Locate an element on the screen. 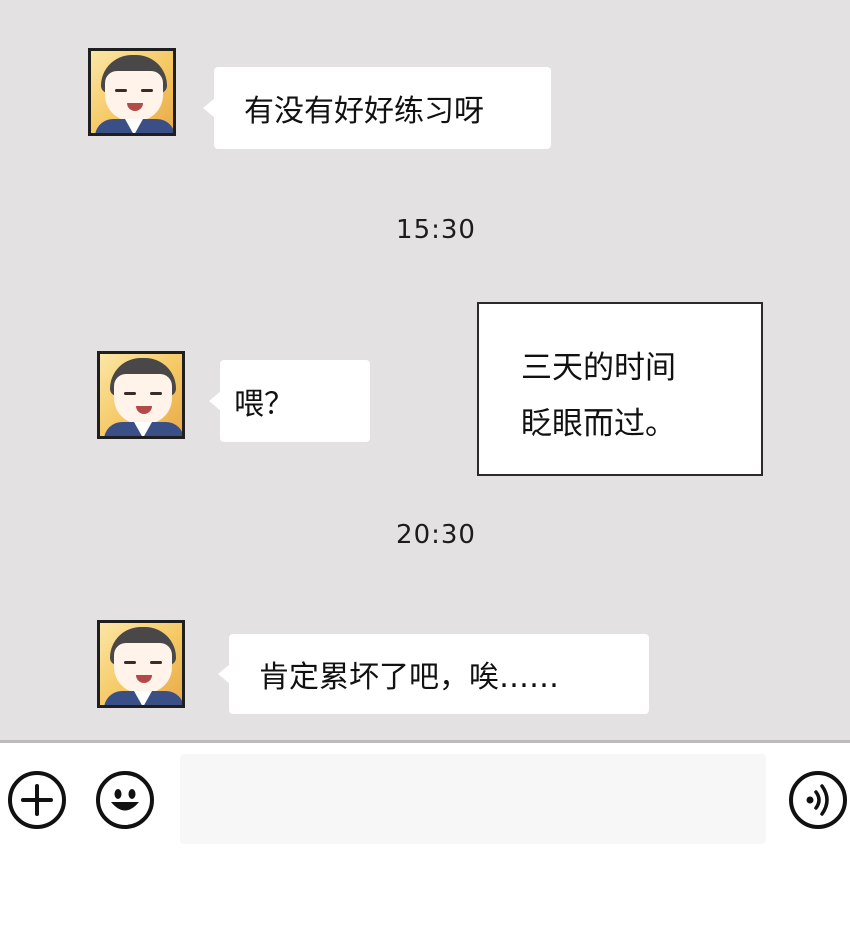  voice-icon is located at coordinates (817, 800).